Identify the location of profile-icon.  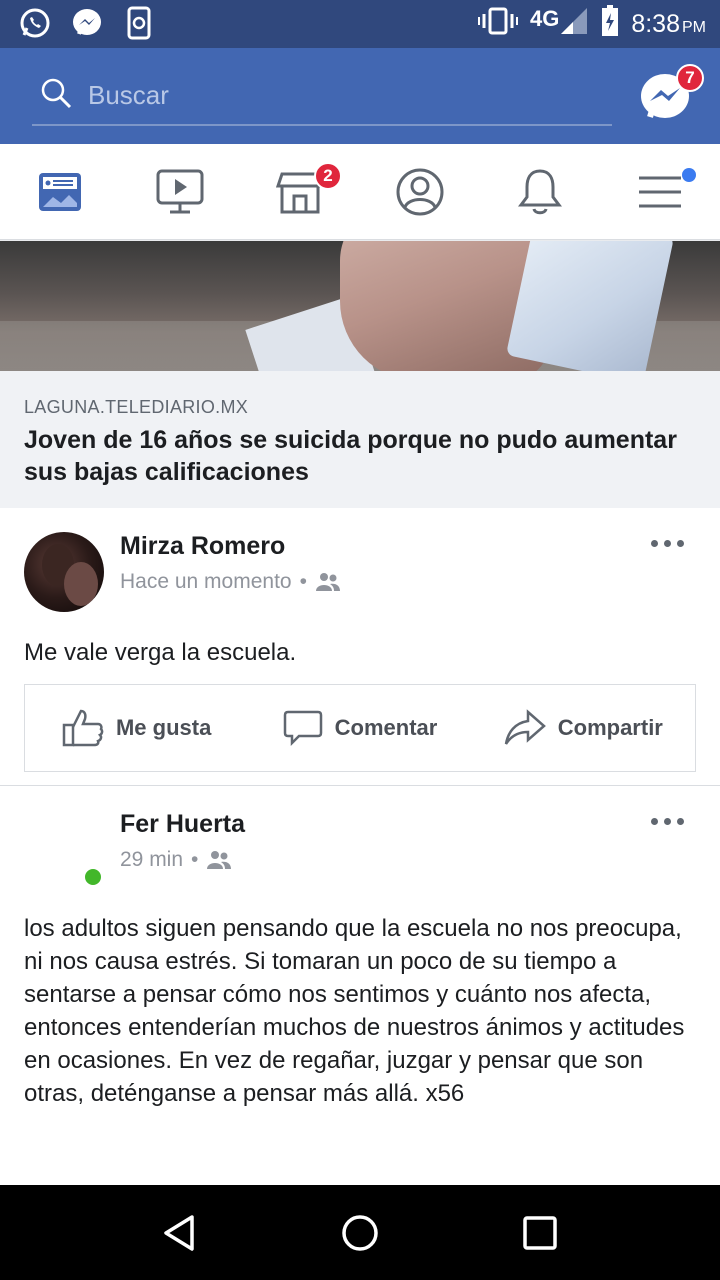
(420, 191).